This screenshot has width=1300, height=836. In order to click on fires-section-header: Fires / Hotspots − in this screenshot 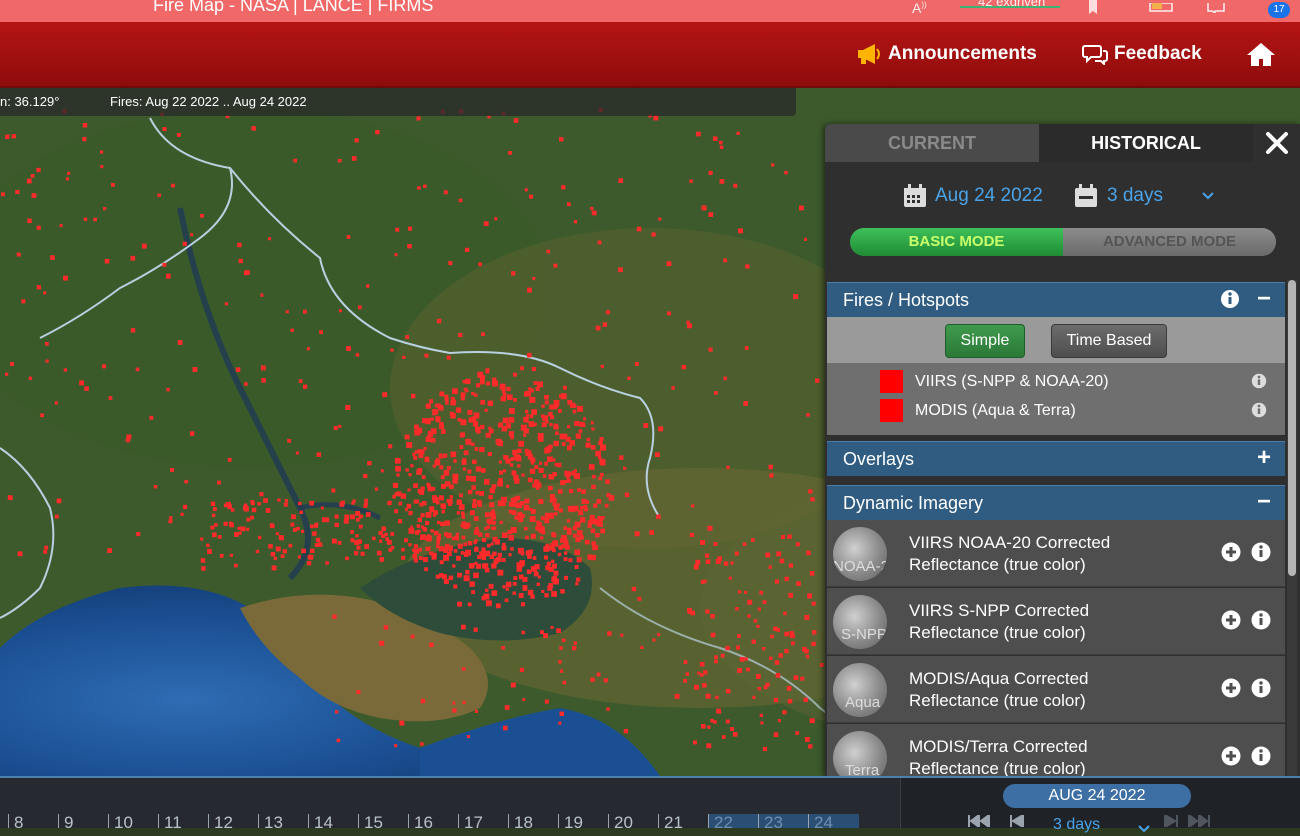, I will do `click(1056, 299)`.